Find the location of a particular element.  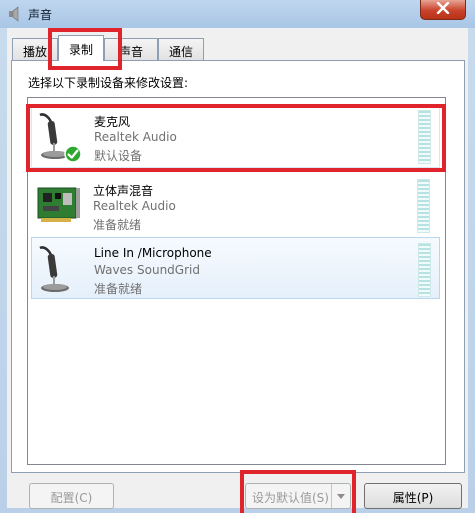

device-status: 默认设备 is located at coordinates (118, 156).